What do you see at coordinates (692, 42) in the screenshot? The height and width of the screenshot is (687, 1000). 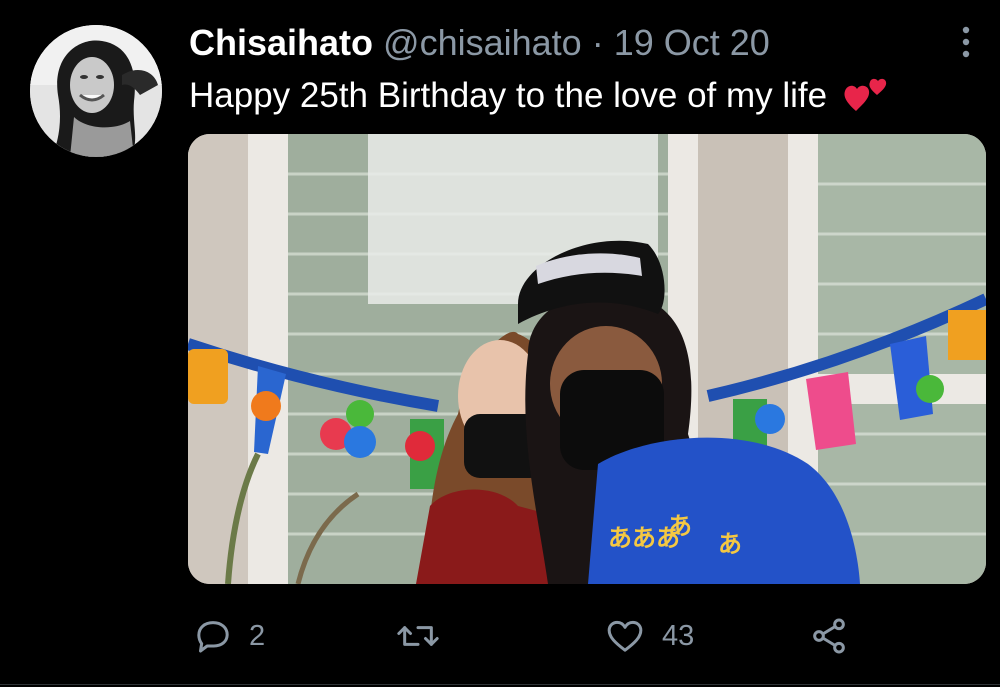 I see `tweet-date: 19 Oct 20` at bounding box center [692, 42].